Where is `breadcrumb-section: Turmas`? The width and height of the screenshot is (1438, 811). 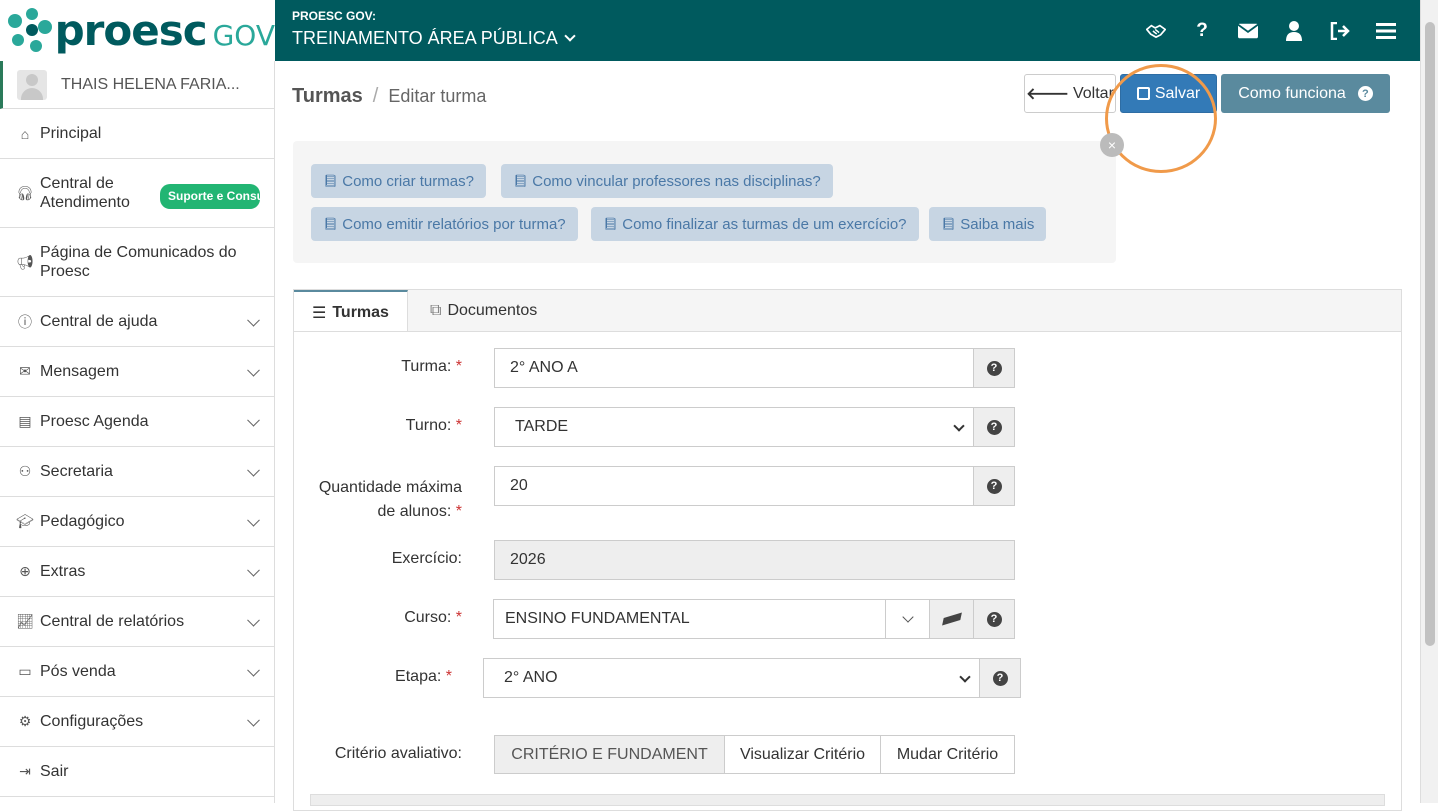 breadcrumb-section: Turmas is located at coordinates (327, 96).